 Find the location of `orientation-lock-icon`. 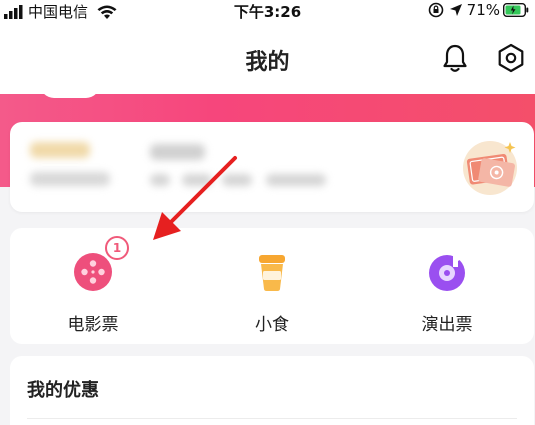

orientation-lock-icon is located at coordinates (435, 10).